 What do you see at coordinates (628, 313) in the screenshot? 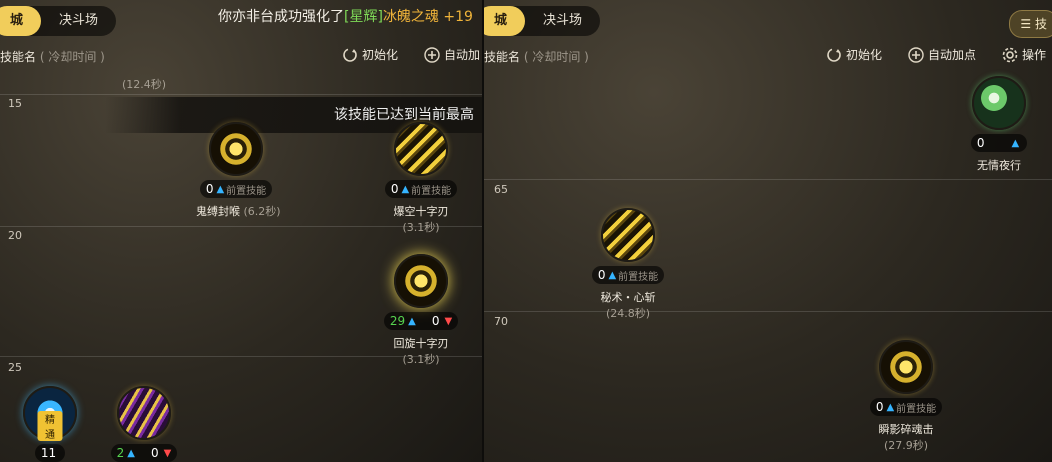
I see `skill-cooldown: (24.8秒)` at bounding box center [628, 313].